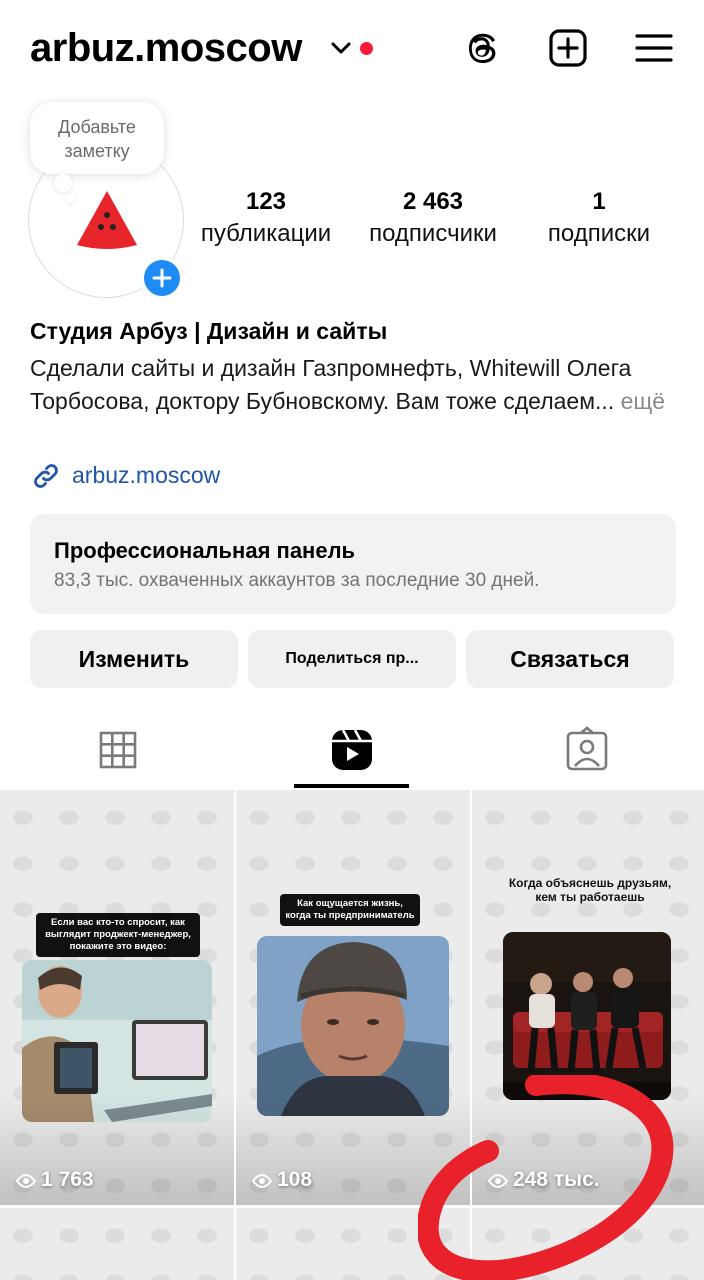 The height and width of the screenshot is (1280, 704). What do you see at coordinates (67, 1179) in the screenshot?
I see `reel-view-count: 1 763` at bounding box center [67, 1179].